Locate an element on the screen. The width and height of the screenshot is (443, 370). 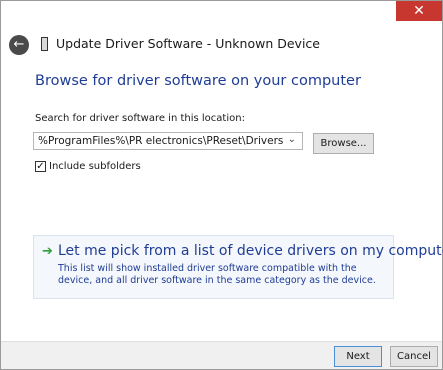
cancel-button: Cancel is located at coordinates (414, 356).